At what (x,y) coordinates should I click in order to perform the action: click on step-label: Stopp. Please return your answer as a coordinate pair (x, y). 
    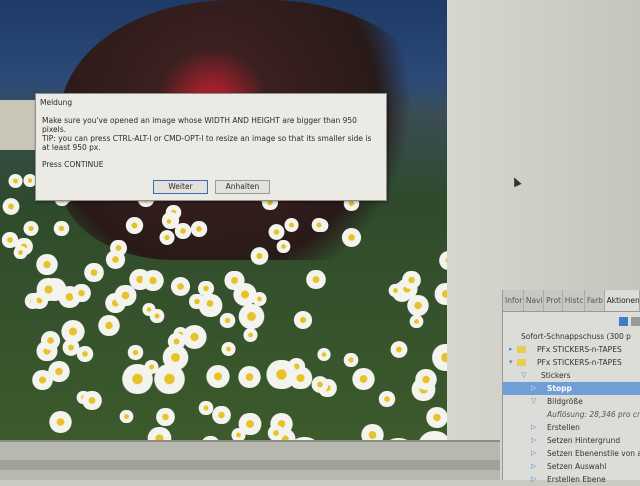
    Looking at the image, I should click on (559, 388).